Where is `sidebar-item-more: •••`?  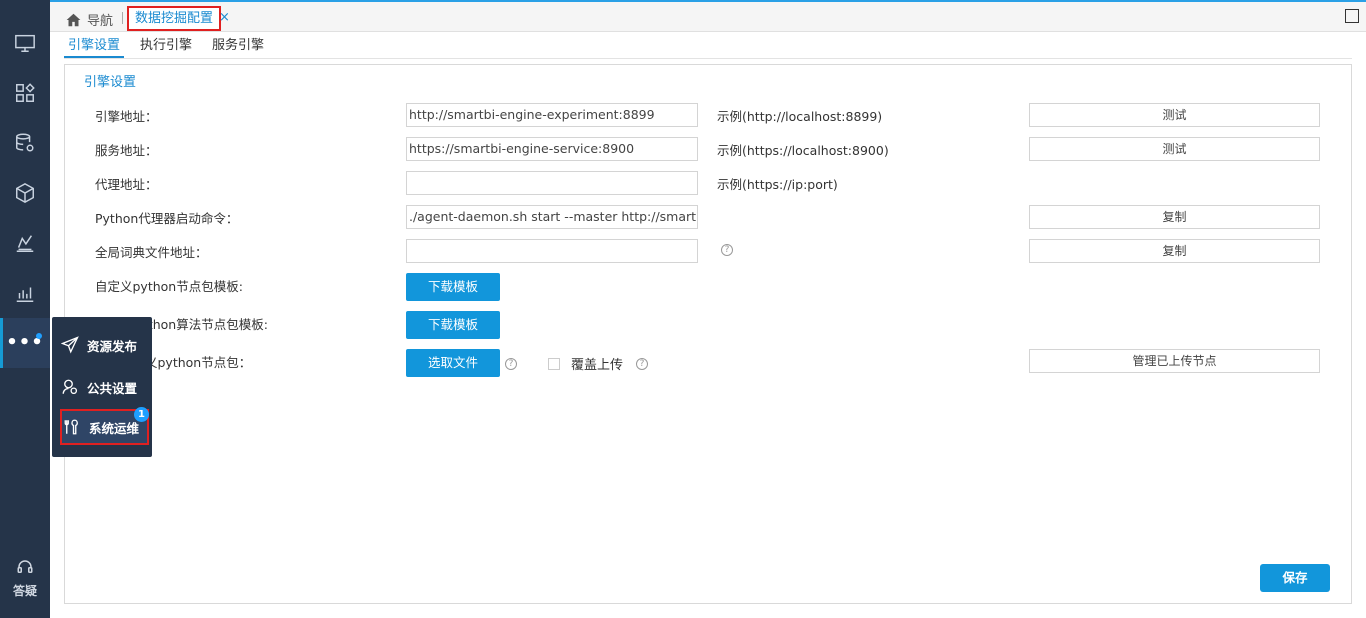
sidebar-item-more: ••• is located at coordinates (25, 343).